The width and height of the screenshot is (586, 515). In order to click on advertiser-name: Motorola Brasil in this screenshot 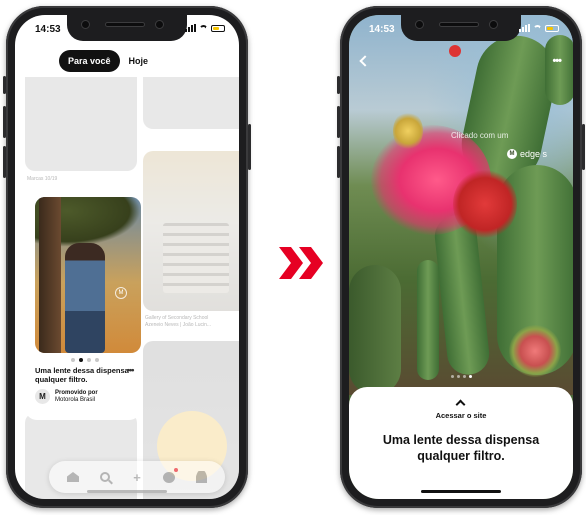, I will do `click(75, 399)`.